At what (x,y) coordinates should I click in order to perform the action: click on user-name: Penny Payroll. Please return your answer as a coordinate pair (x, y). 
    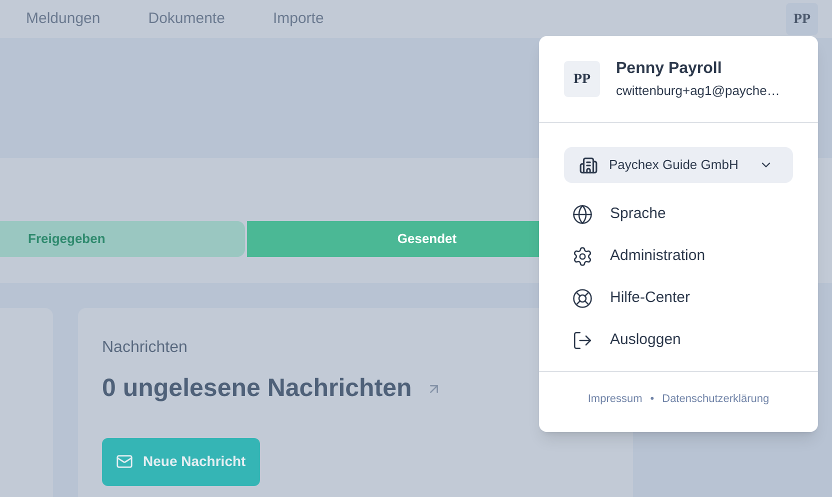
    Looking at the image, I should click on (669, 69).